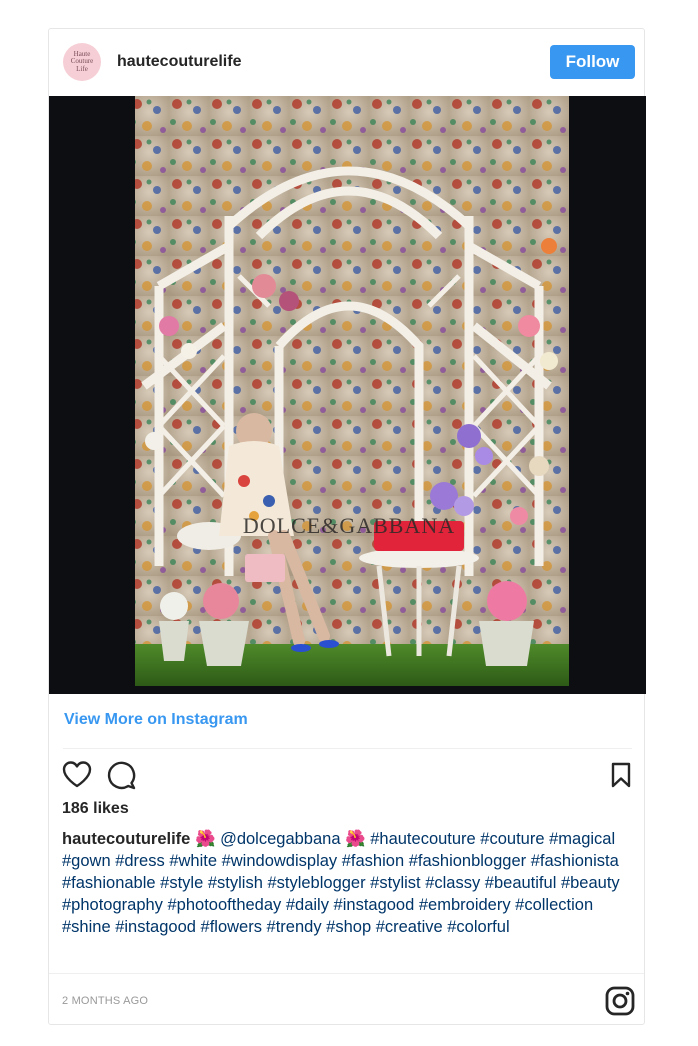 Image resolution: width=698 pixels, height=1046 pixels. I want to click on avatar-text-line-3: Life, so click(82, 68).